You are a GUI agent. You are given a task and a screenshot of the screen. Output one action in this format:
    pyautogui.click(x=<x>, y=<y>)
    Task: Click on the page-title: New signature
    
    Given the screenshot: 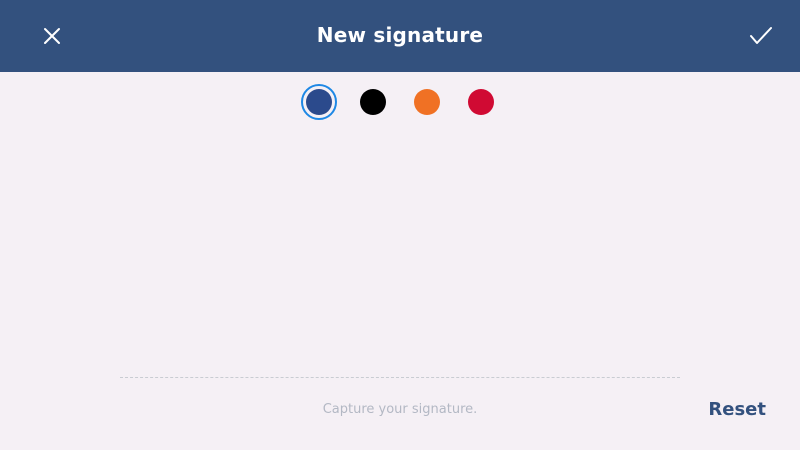 What is the action you would take?
    pyautogui.click(x=400, y=35)
    